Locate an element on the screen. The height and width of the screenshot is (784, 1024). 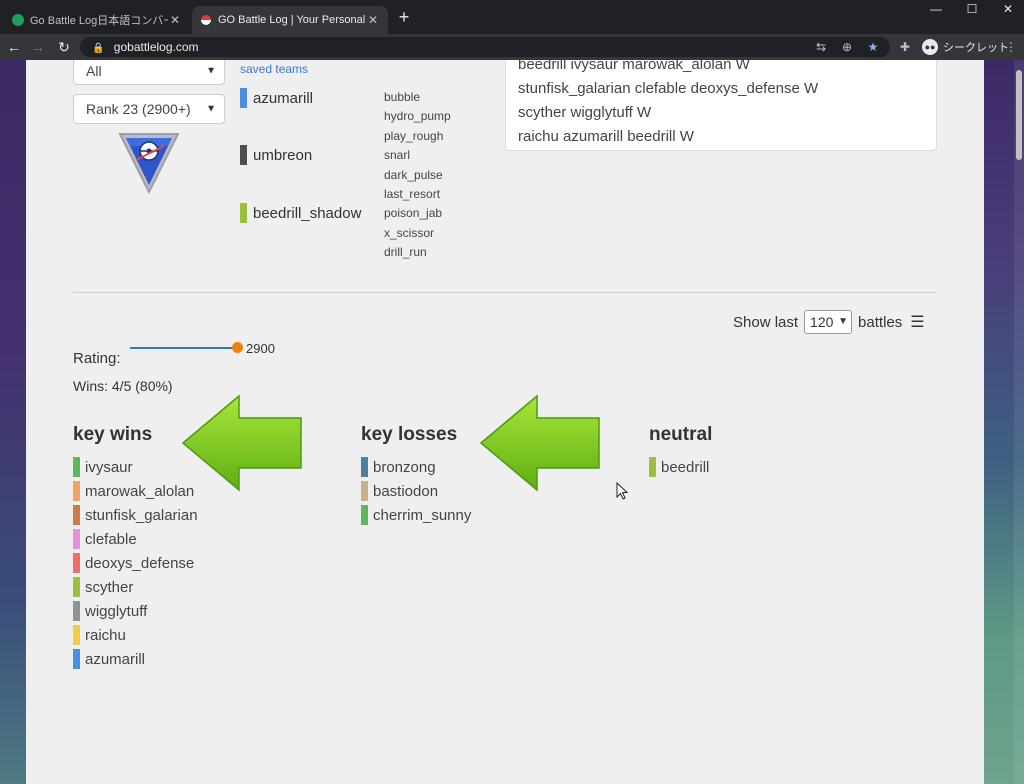
rank-select: Rank 23 (2900+) ▼ is located at coordinates (149, 109).